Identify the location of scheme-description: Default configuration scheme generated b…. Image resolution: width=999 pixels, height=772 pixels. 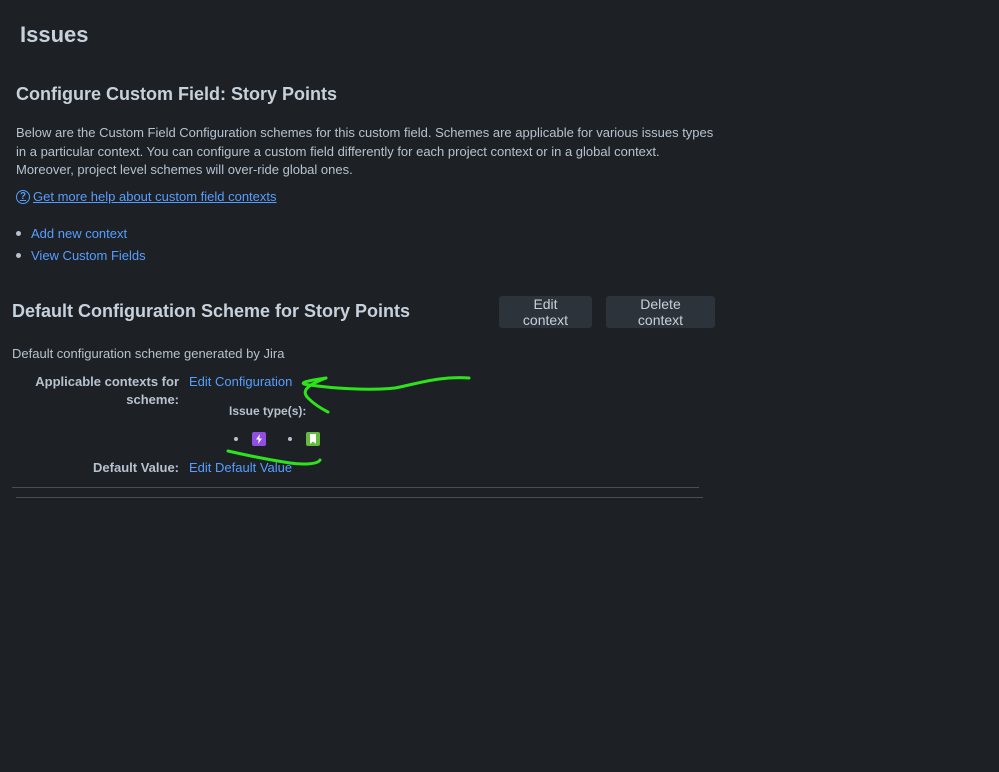
(148, 353).